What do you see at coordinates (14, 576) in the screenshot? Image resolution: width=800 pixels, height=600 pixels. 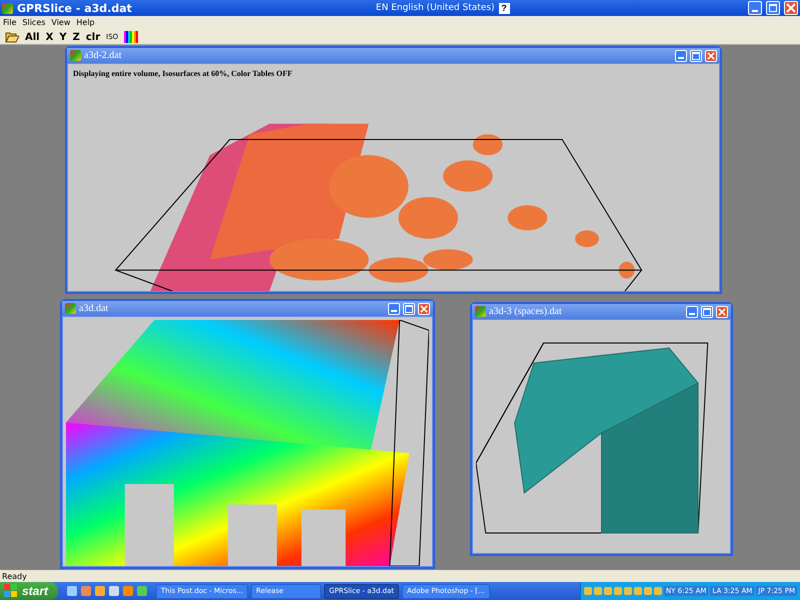 I see `status-text: Ready` at bounding box center [14, 576].